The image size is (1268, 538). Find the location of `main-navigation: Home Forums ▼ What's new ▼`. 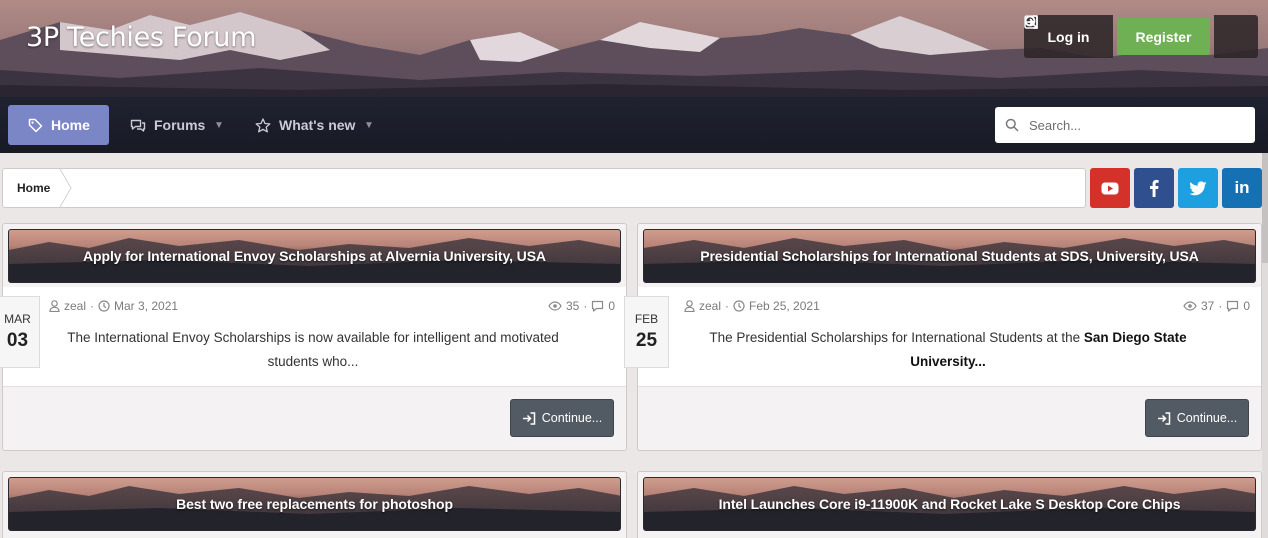

main-navigation: Home Forums ▼ What's new ▼ is located at coordinates (634, 125).